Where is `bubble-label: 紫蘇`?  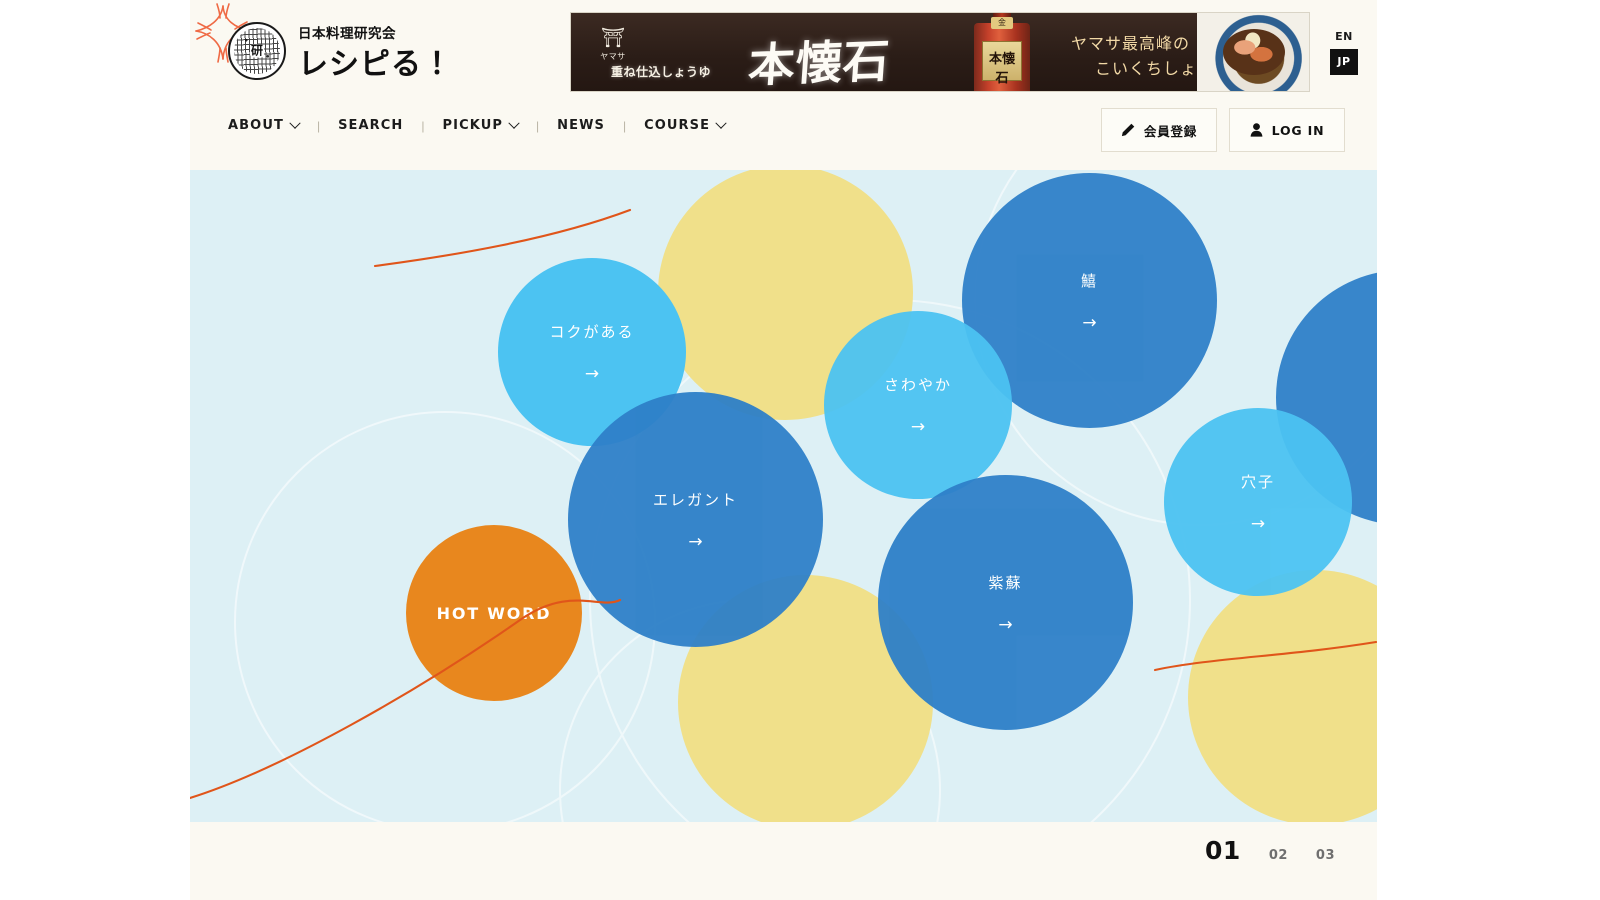 bubble-label: 紫蘇 is located at coordinates (1005, 582).